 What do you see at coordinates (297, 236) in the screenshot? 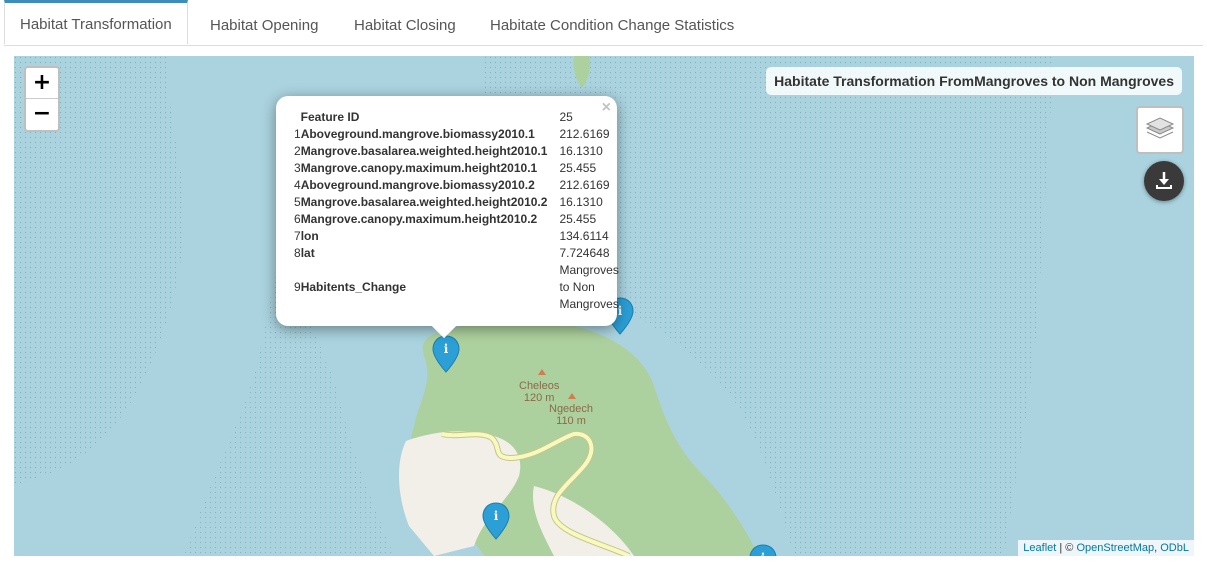
I see `row-number: 7` at bounding box center [297, 236].